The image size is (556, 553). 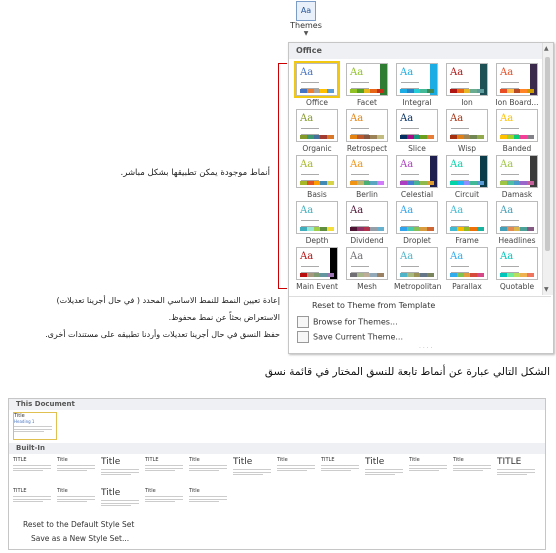 What do you see at coordinates (367, 225) in the screenshot?
I see `theme-tile: Aa Dividend` at bounding box center [367, 225].